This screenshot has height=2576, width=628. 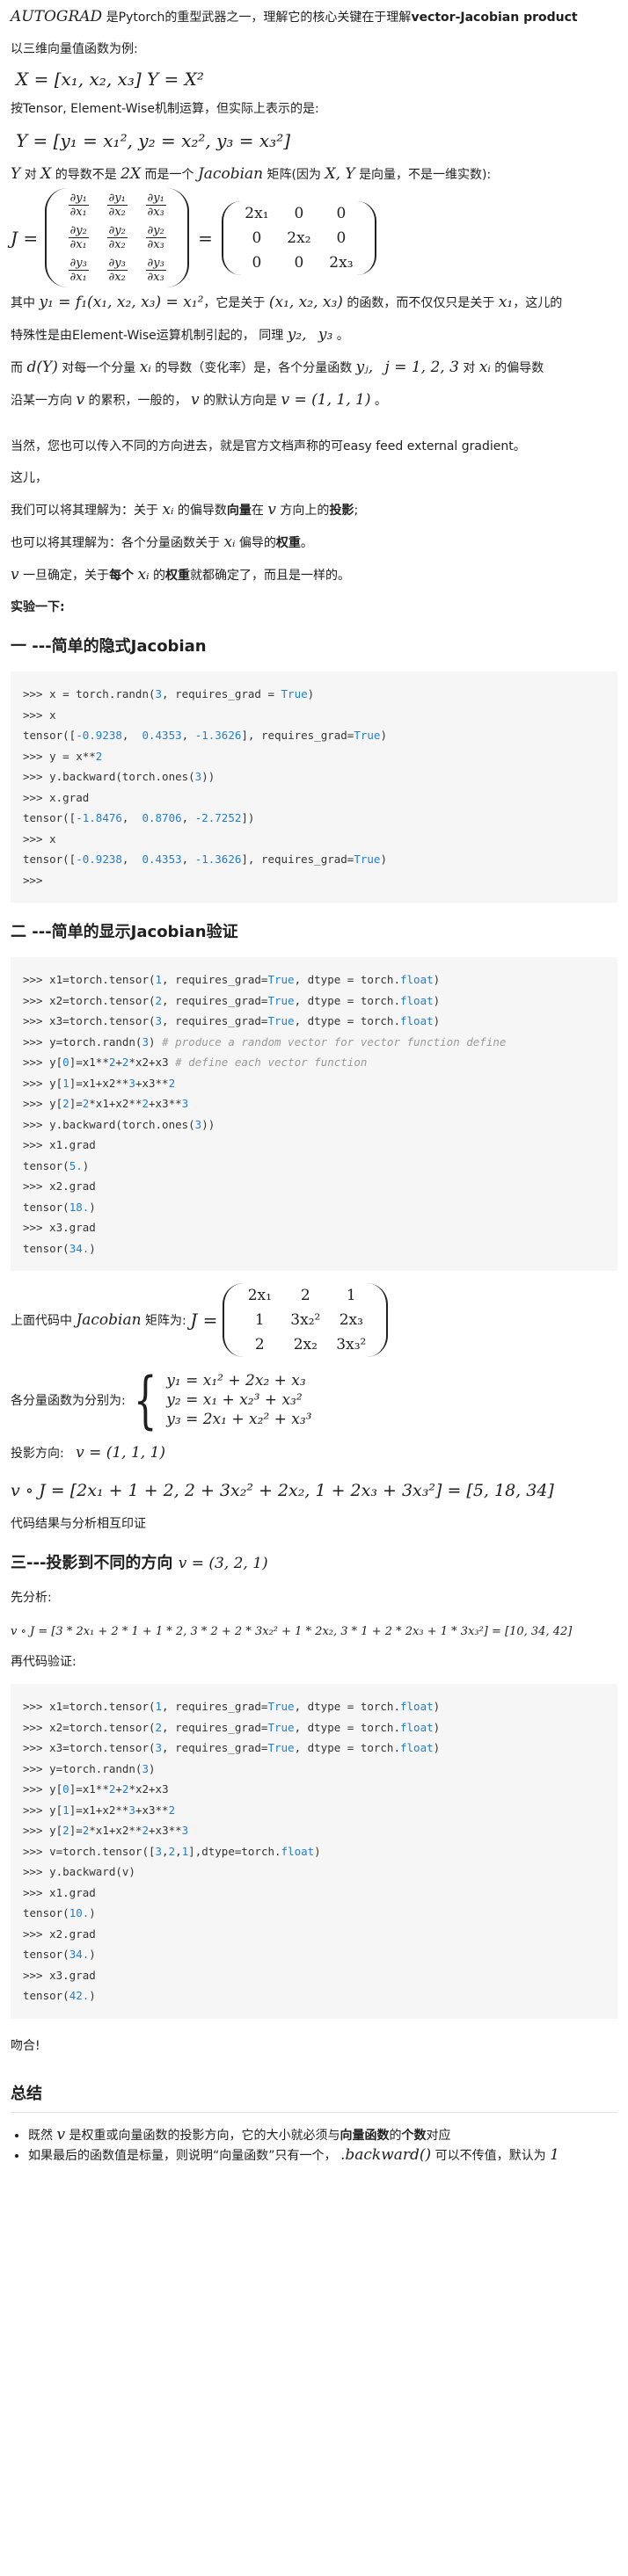 What do you see at coordinates (165, 109) in the screenshot?
I see `elementwise-text: 按Tensor, Element-Wise机制运算，但实际上表示的是:` at bounding box center [165, 109].